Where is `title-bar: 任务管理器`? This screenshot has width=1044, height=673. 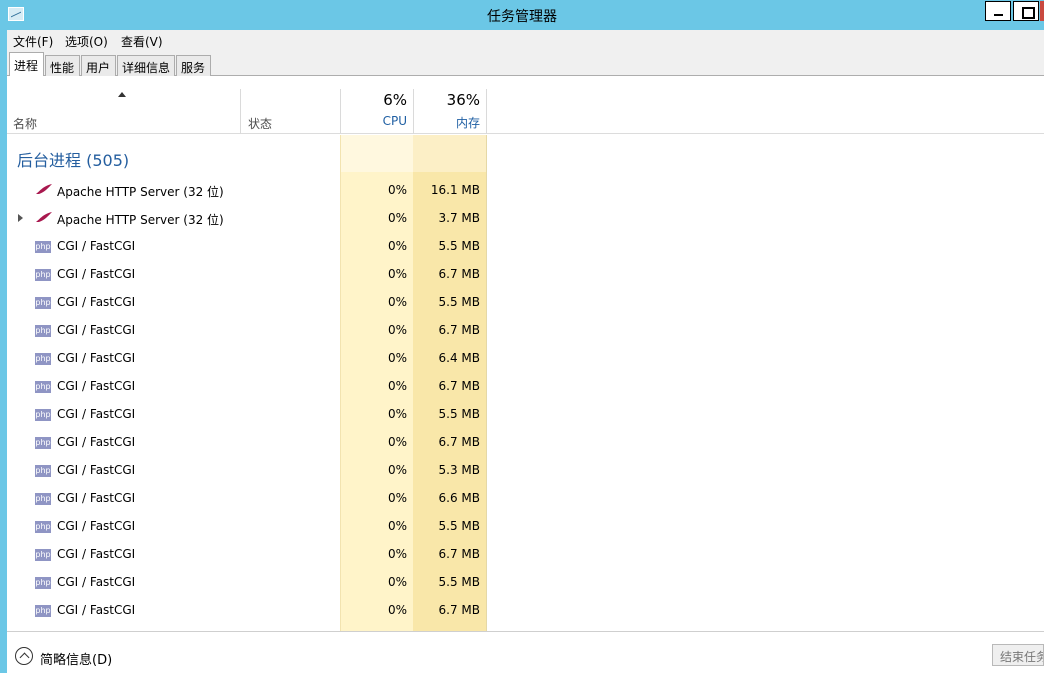 title-bar: 任务管理器 is located at coordinates (522, 15).